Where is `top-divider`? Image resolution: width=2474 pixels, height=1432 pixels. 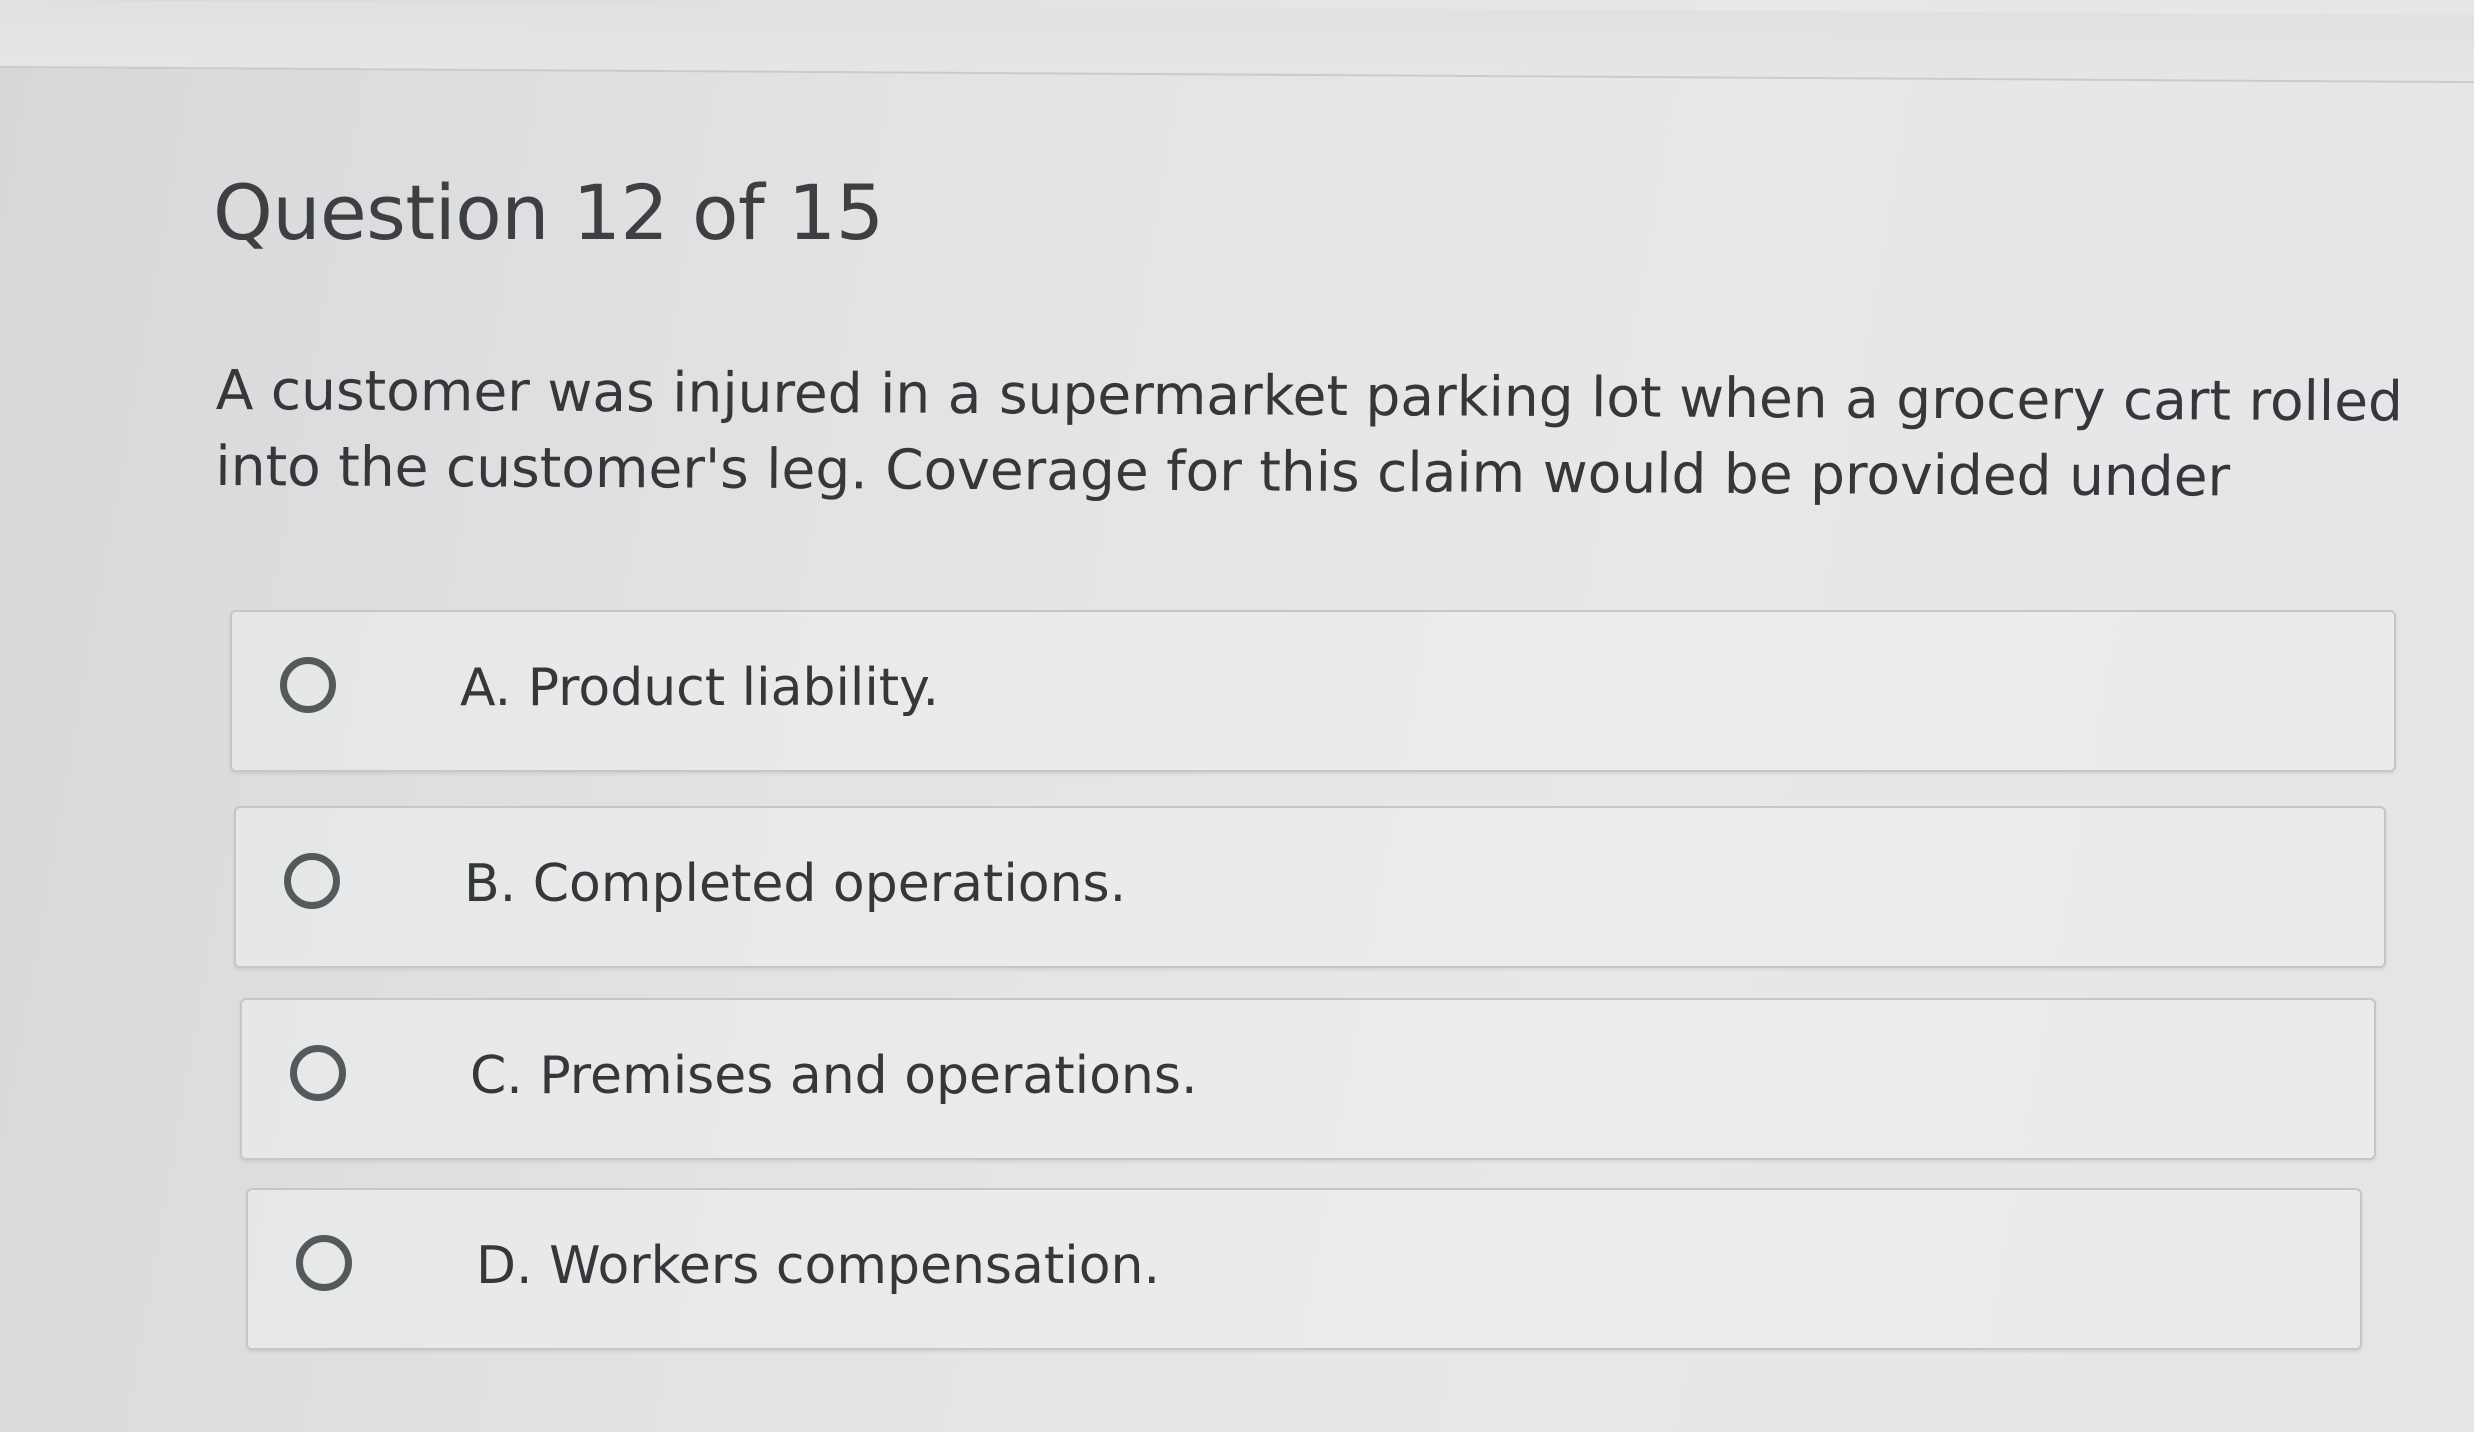 top-divider is located at coordinates (1237, 42).